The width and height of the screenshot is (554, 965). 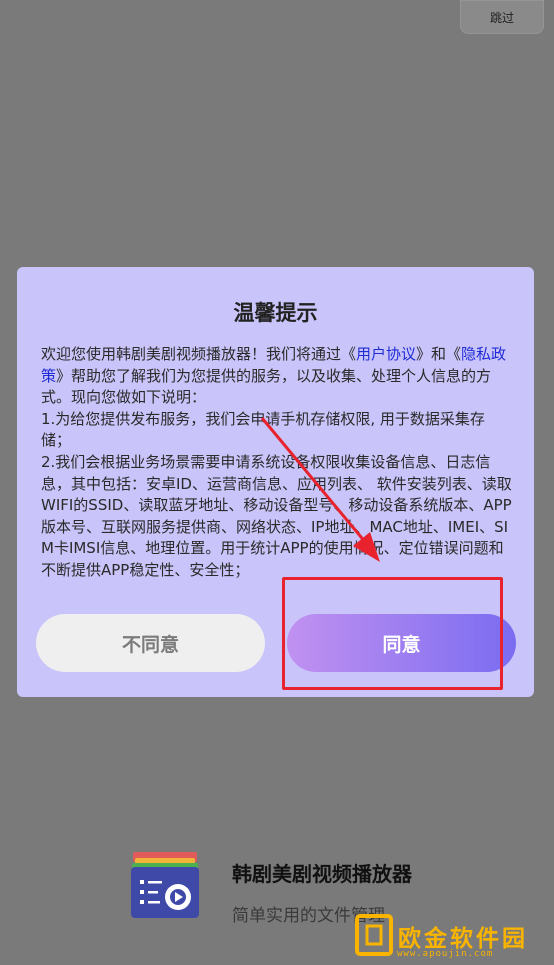 What do you see at coordinates (165, 885) in the screenshot?
I see `video-player-gear-icon` at bounding box center [165, 885].